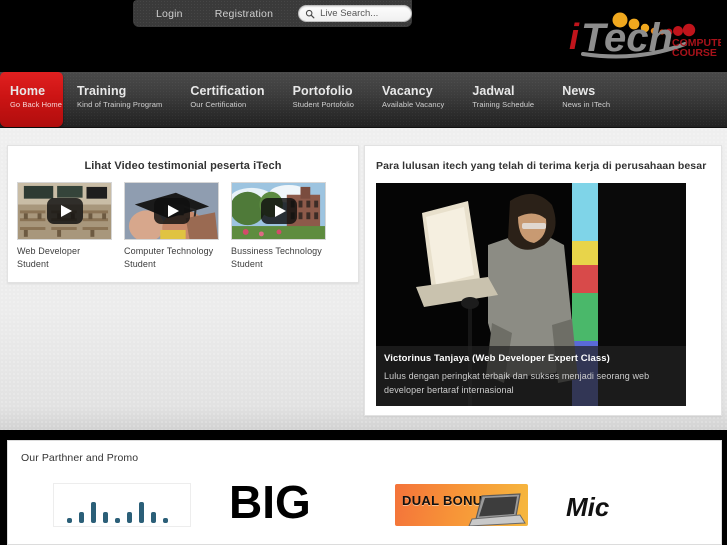 The image size is (727, 545). I want to click on video-thumbnail-item: Web Developer Student, so click(64, 226).